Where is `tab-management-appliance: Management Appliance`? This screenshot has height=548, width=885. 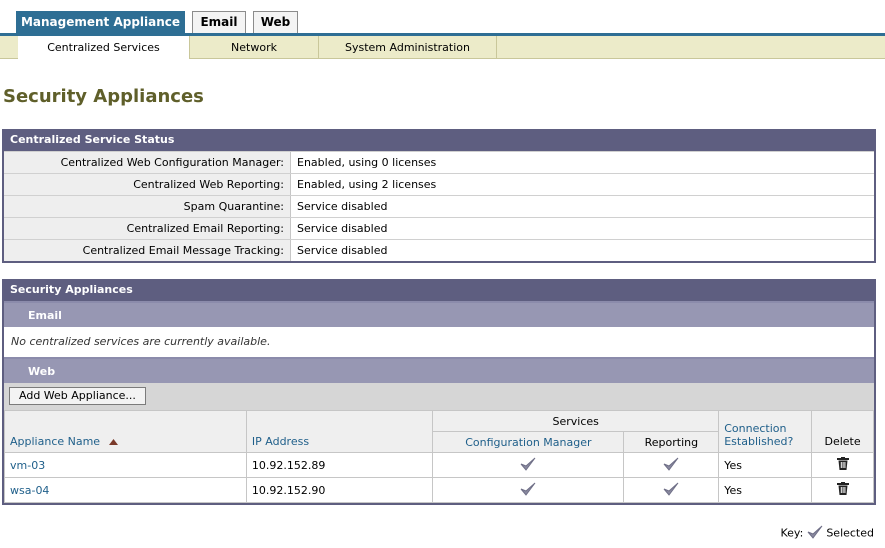
tab-management-appliance: Management Appliance is located at coordinates (100, 22).